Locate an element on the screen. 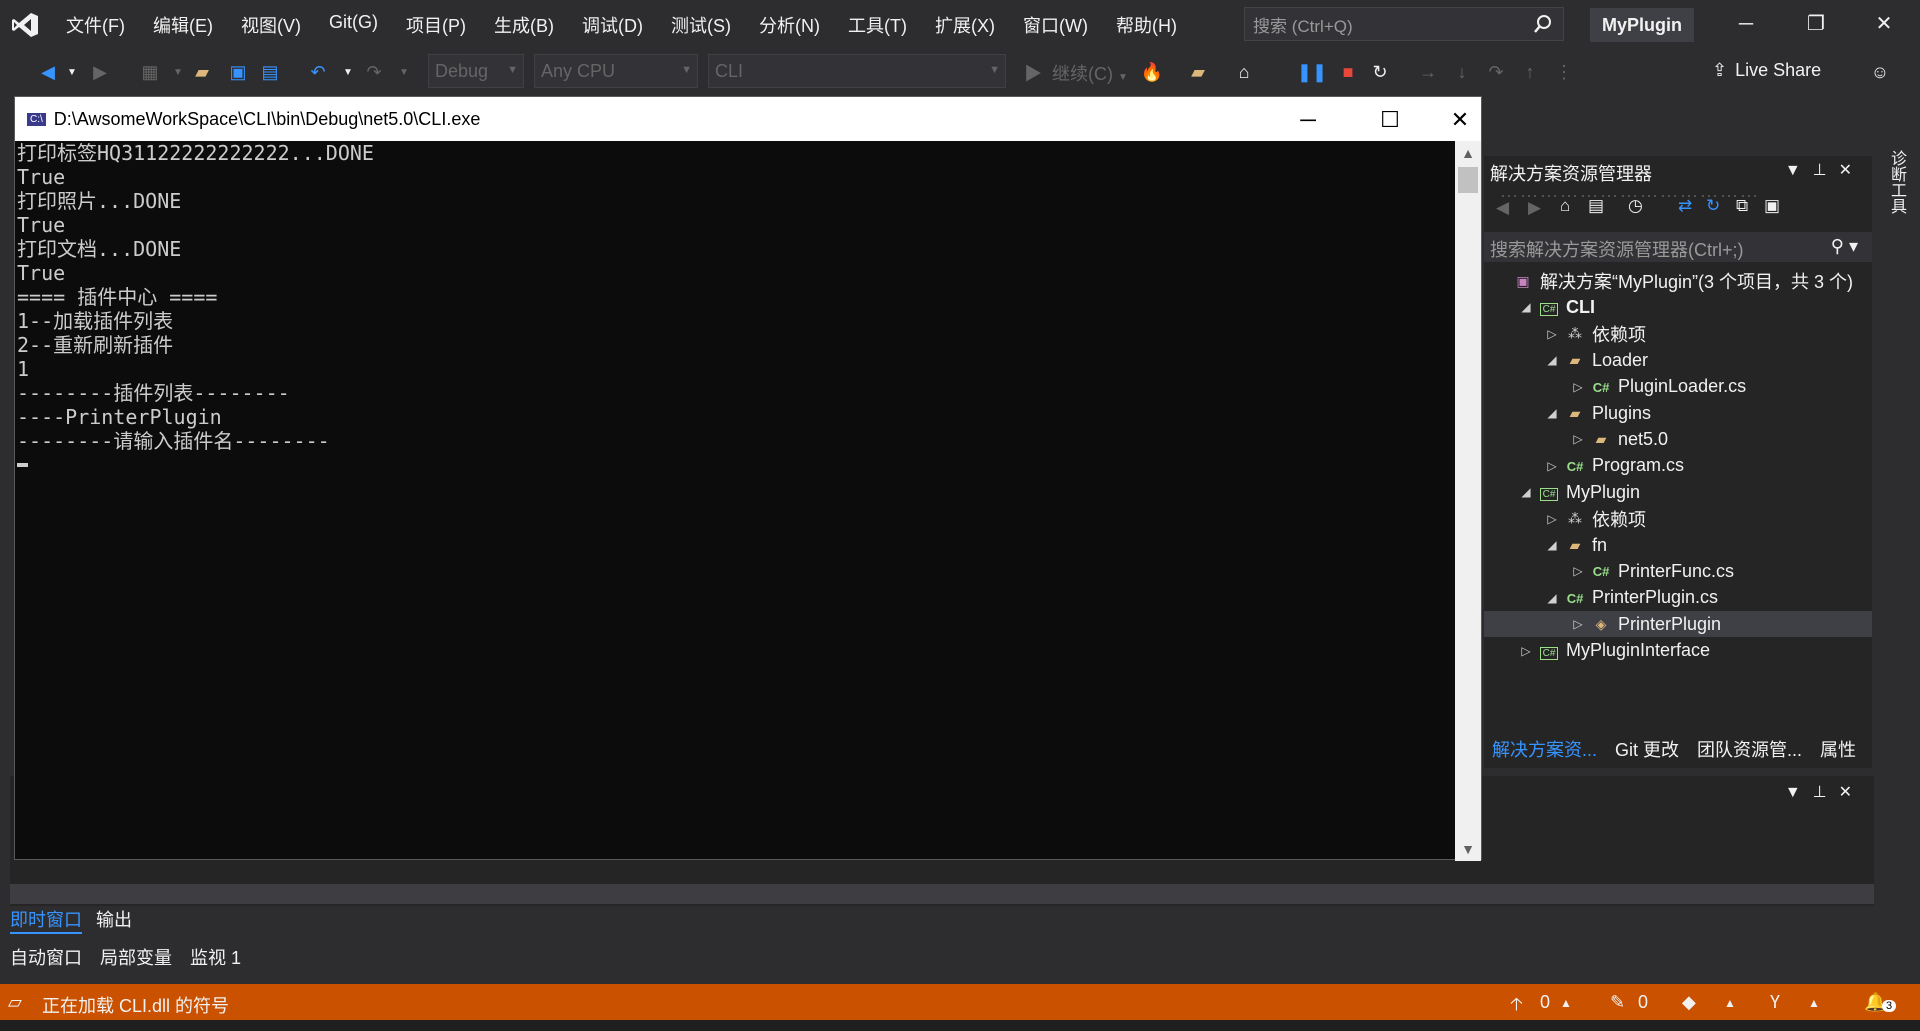  toolbar-overflow-icon: ⋮ is located at coordinates (1564, 72).